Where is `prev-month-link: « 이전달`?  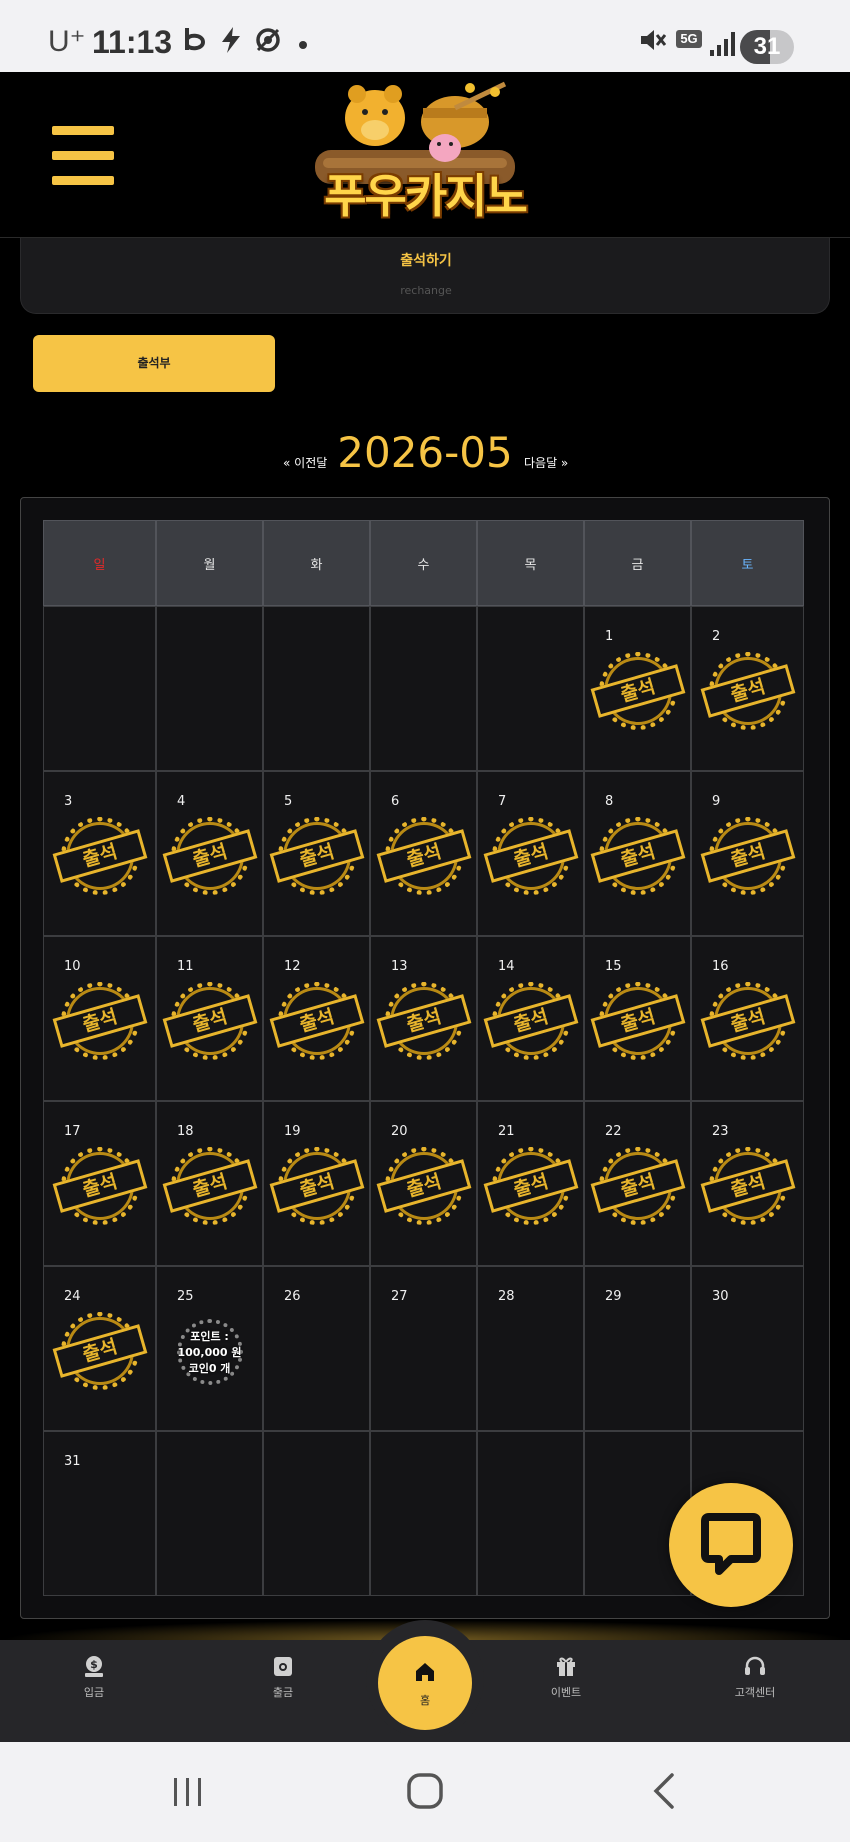 prev-month-link: « 이전달 is located at coordinates (305, 462).